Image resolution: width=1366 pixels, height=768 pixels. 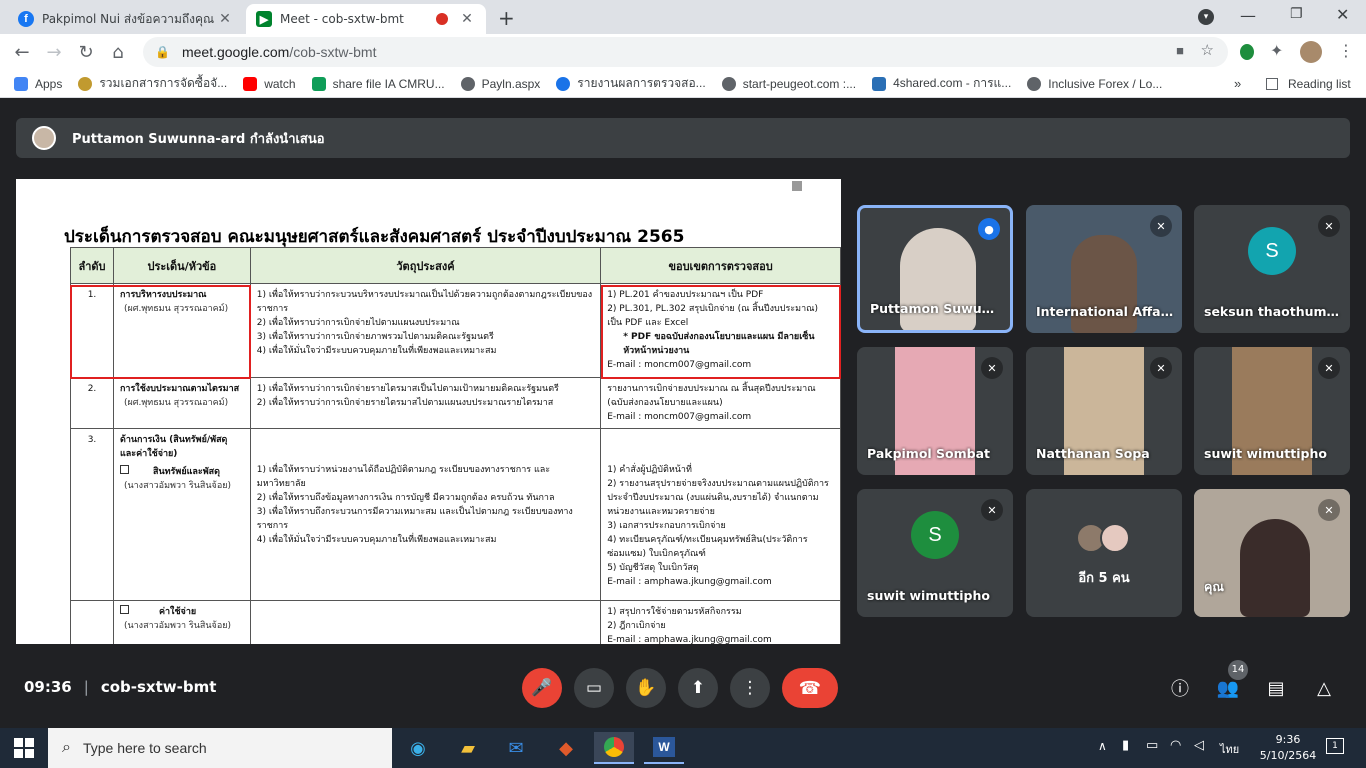 I want to click on reload-button: ↻, so click(x=86, y=52).